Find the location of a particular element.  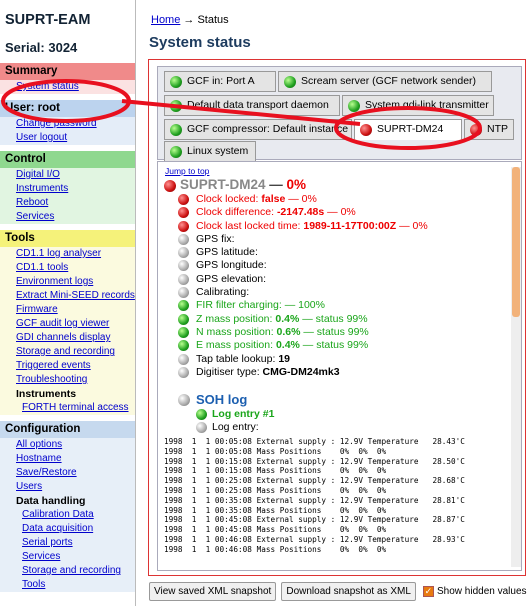

status-row: FIR filter charging: — 100% is located at coordinates (343, 305).